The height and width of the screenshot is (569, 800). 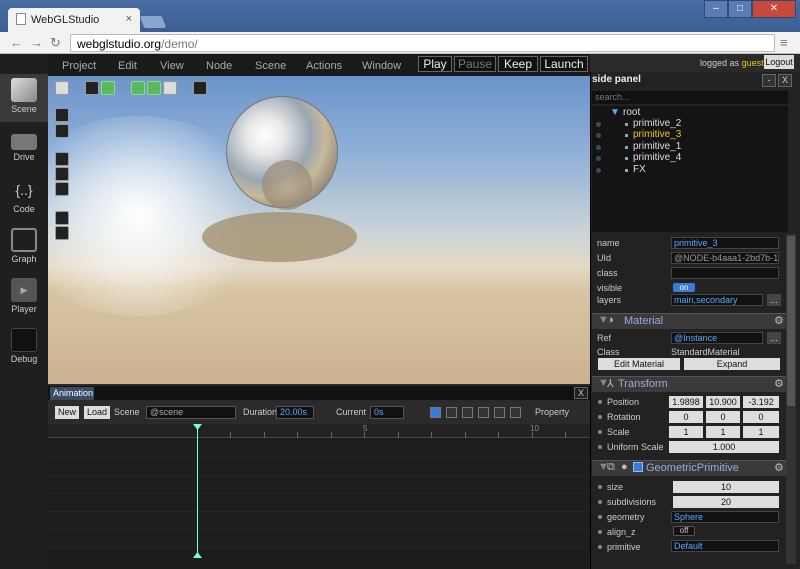 I want to click on transform-icon, so click(x=62, y=131).